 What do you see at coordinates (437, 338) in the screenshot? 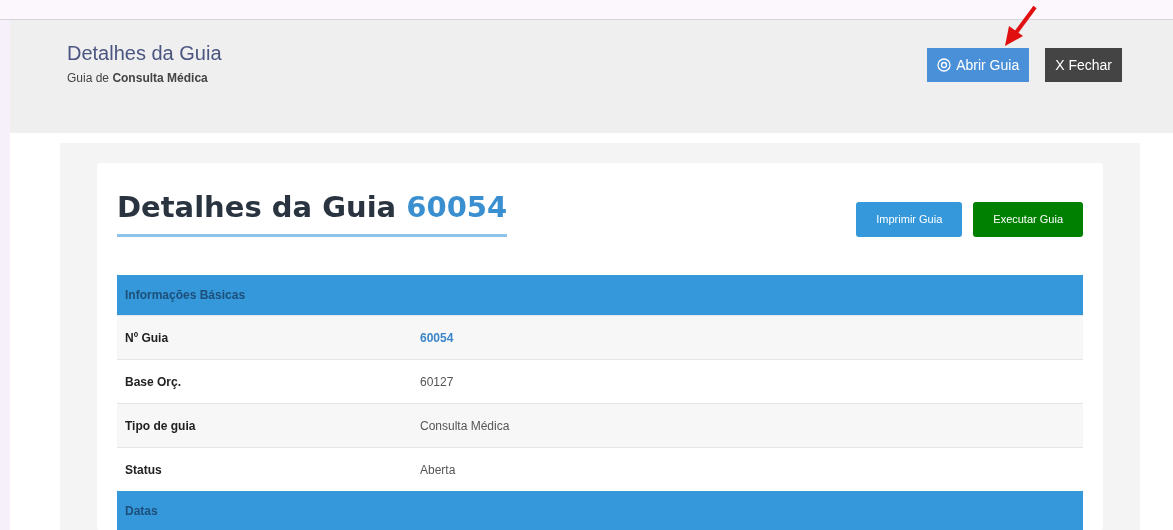
I see `field-value: 60054` at bounding box center [437, 338].